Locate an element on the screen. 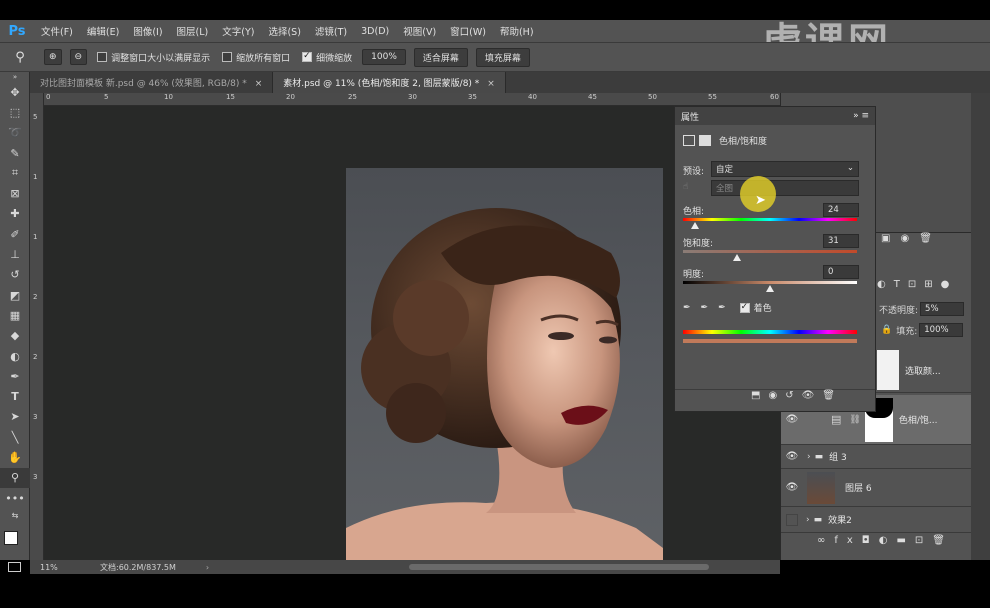 The height and width of the screenshot is (608, 990). swap-colors-icon: ⇆ is located at coordinates (15, 515).